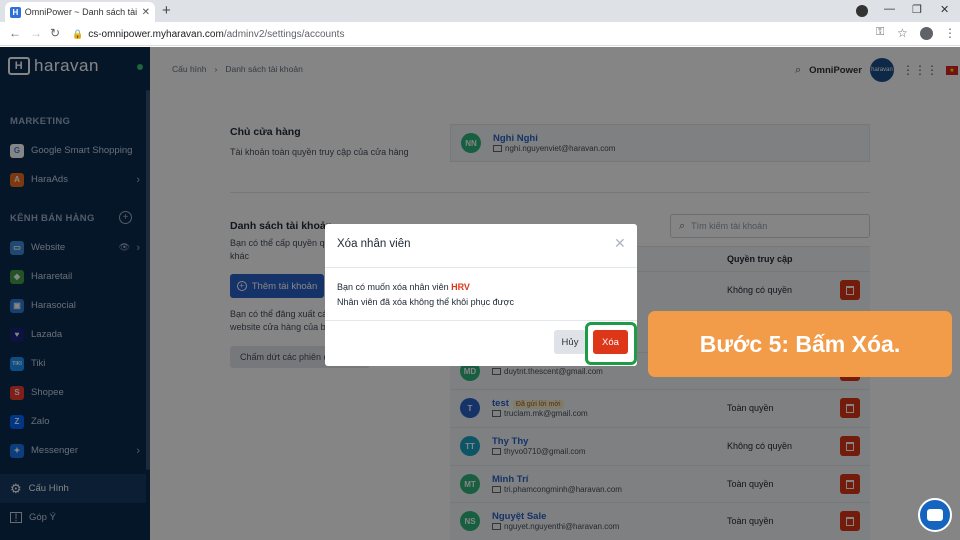 The width and height of the screenshot is (960, 540). Describe the element at coordinates (55, 33) in the screenshot. I see `reload-icon: ↻` at that location.